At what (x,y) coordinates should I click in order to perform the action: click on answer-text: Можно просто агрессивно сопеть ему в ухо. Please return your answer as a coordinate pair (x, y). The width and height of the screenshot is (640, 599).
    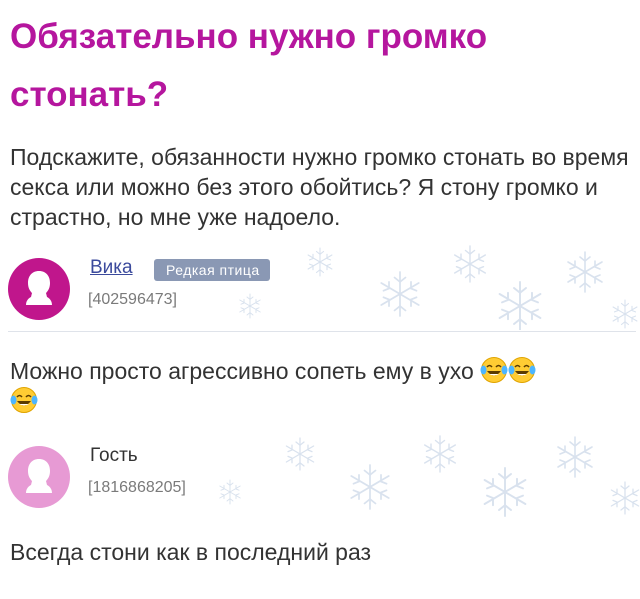
    Looking at the image, I should click on (320, 386).